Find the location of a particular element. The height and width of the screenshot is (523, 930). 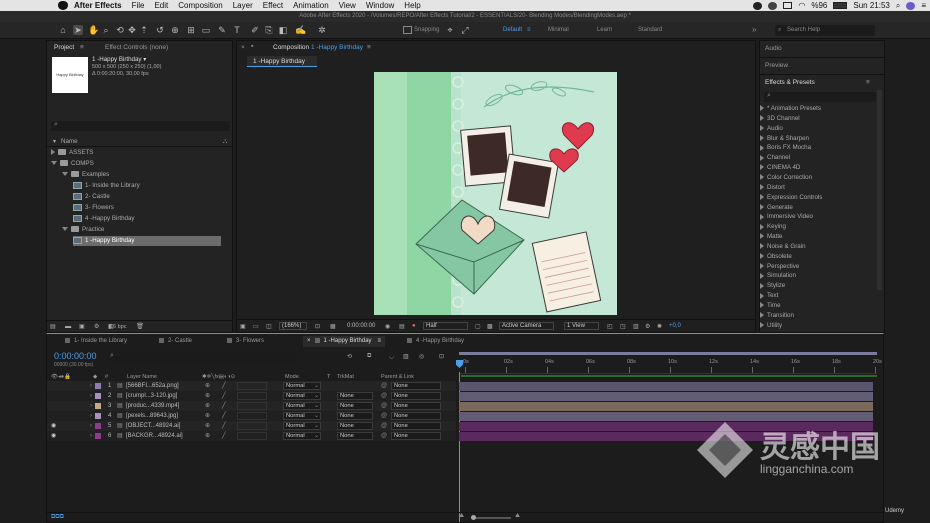

layer-name: [produc...4339.mp4] is located at coordinates (152, 406).